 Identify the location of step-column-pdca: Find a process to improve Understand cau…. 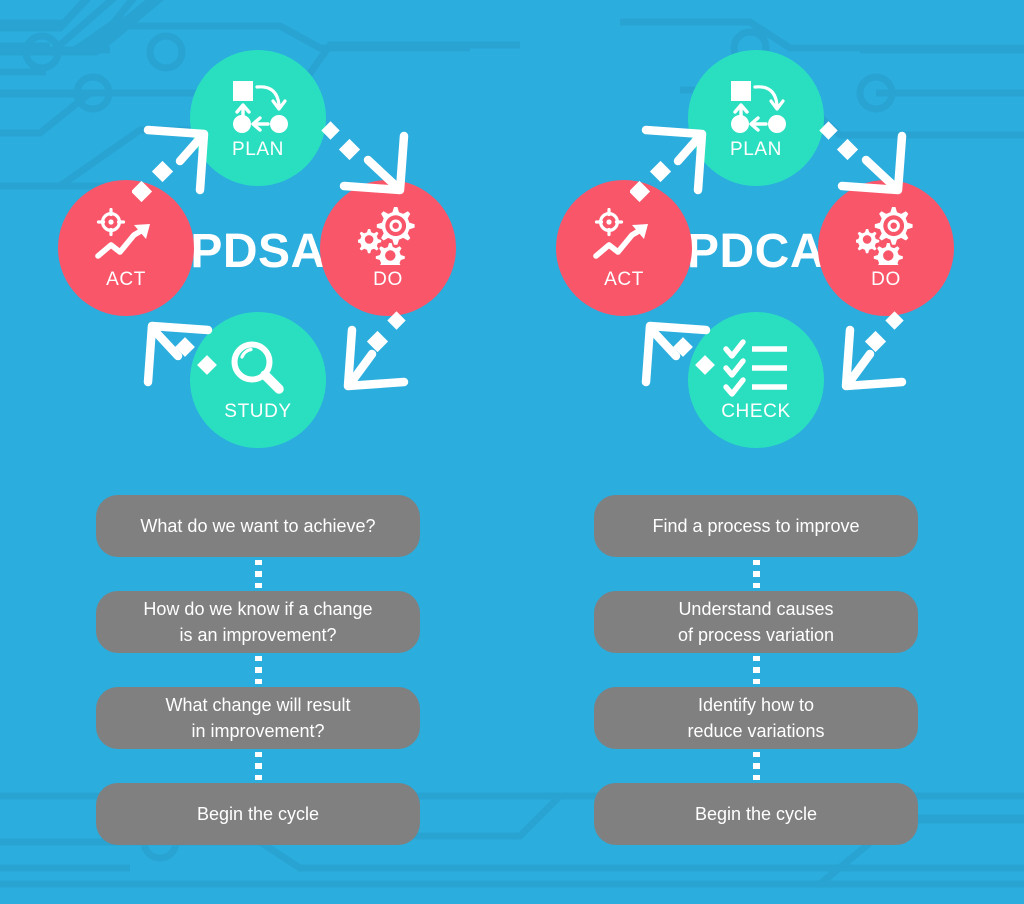
(756, 670).